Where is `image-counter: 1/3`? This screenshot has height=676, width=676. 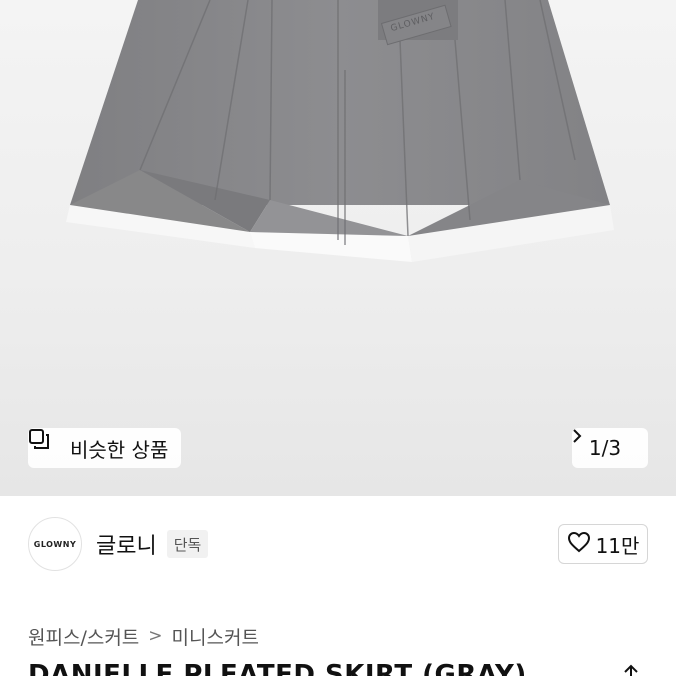
image-counter: 1/3 is located at coordinates (610, 448).